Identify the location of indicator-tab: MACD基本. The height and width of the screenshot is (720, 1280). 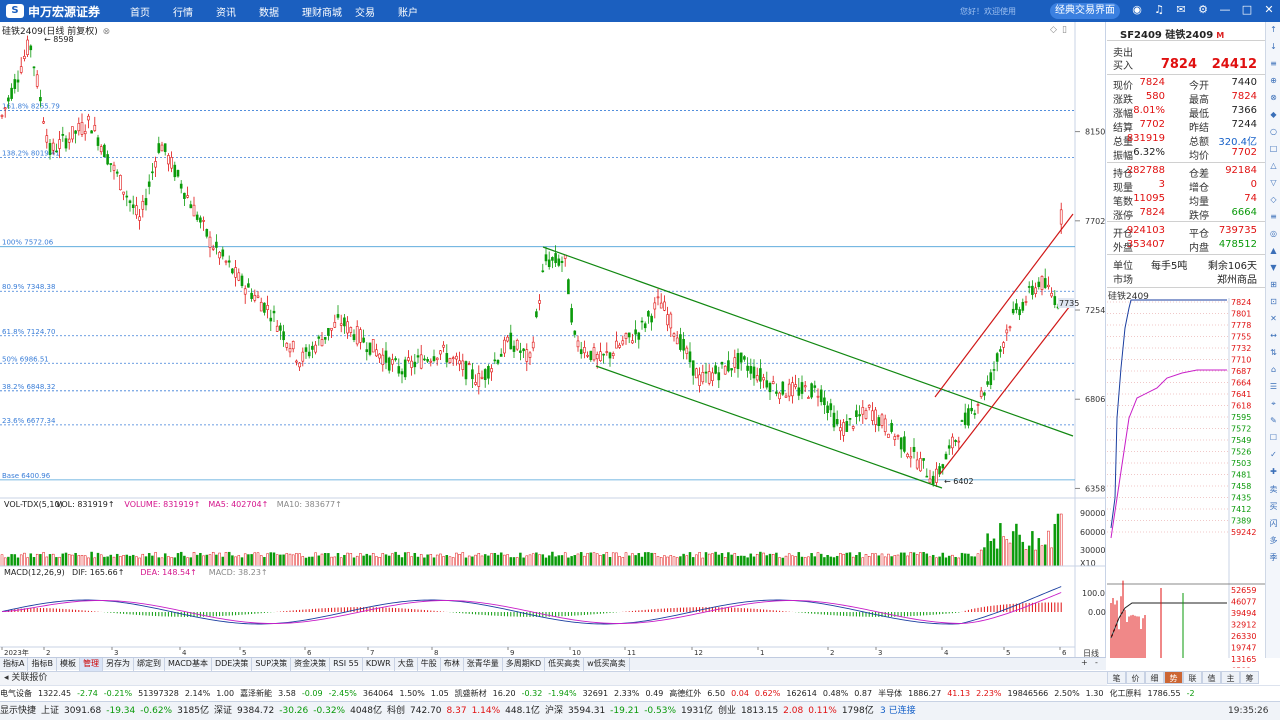
(188, 664).